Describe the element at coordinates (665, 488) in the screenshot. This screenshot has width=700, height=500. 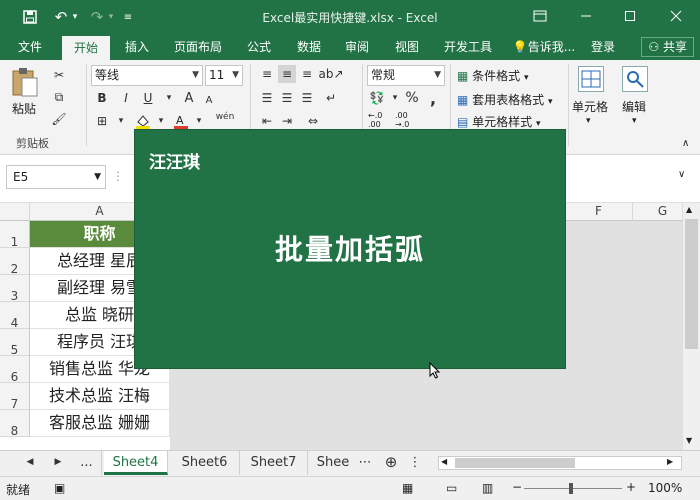
I see `zoom-level: 100%` at that location.